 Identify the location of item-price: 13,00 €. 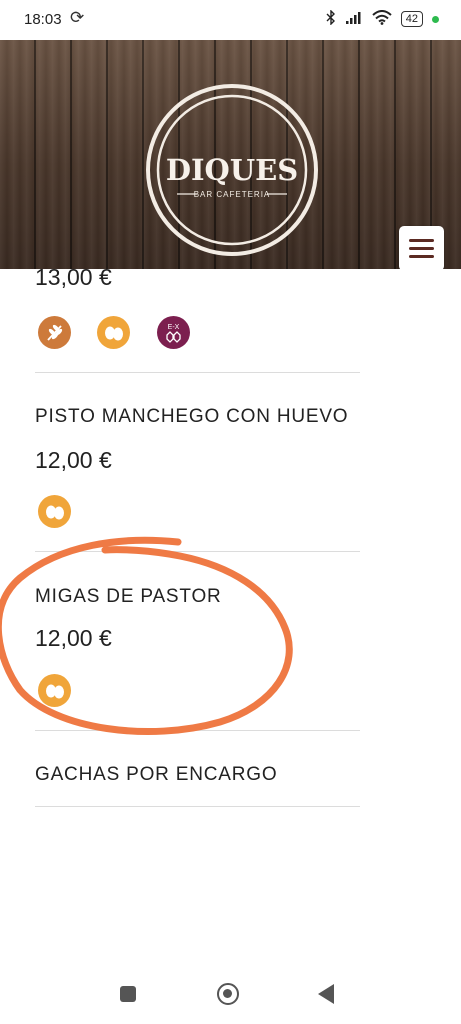
(73, 277).